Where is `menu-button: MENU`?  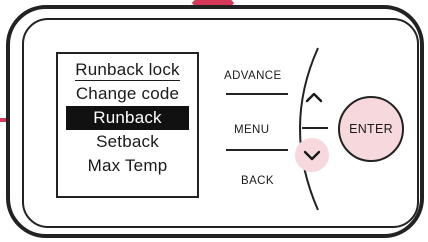
menu-button: MENU is located at coordinates (251, 130).